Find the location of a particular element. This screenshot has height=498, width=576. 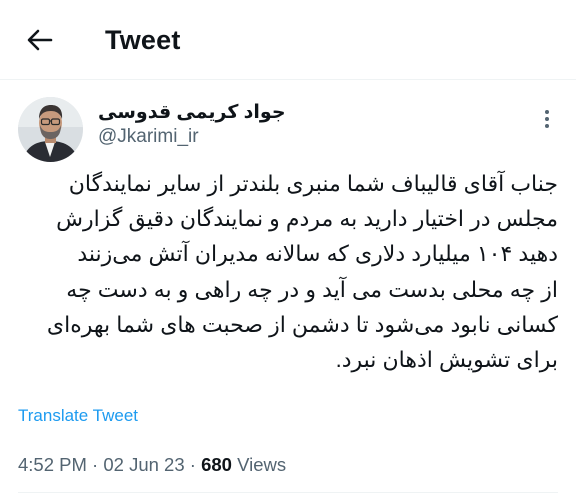

tweet-meta: 4:52 PM · 02 Jun 23 · 680 Views is located at coordinates (152, 465).